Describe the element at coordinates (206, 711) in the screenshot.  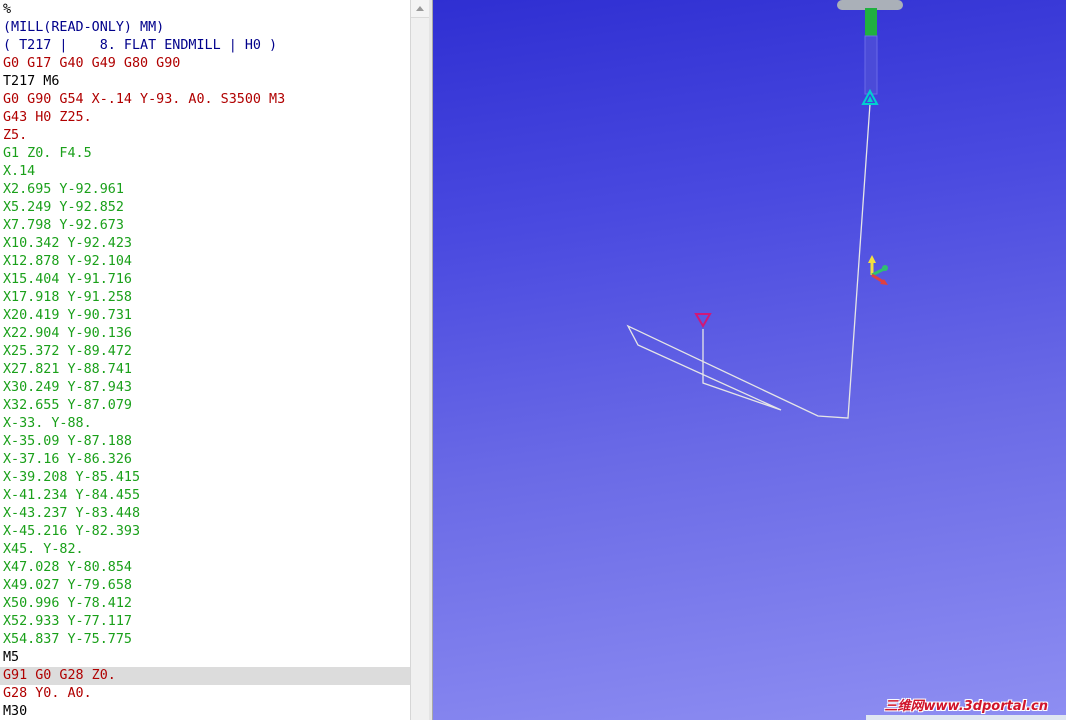
I see `code-line: M30` at that location.